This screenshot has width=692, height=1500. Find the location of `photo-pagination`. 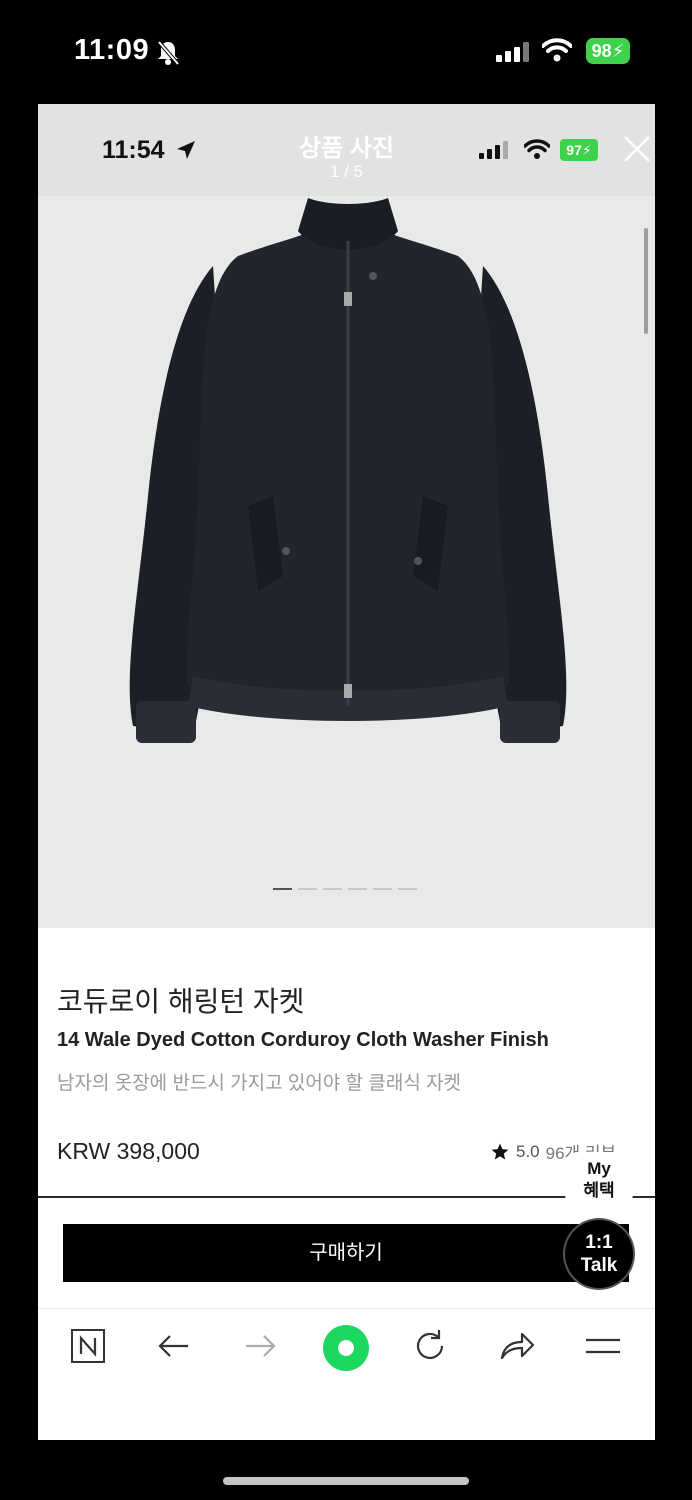

photo-pagination is located at coordinates (345, 889).